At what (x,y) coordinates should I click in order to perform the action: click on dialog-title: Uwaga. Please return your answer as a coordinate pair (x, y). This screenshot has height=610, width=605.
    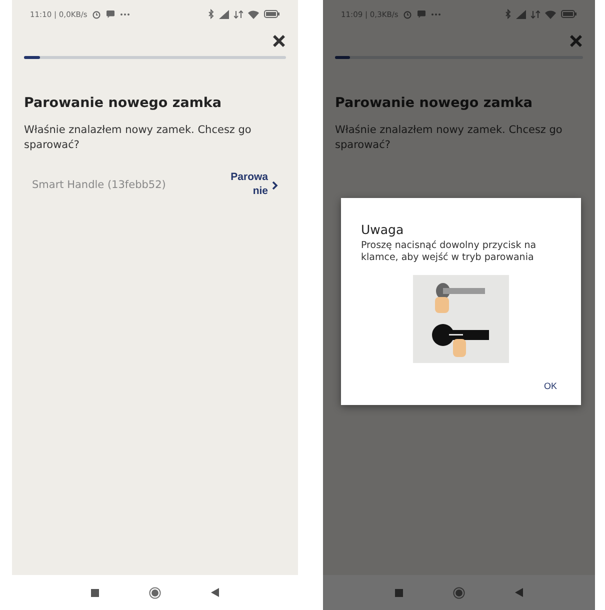
    Looking at the image, I should click on (383, 229).